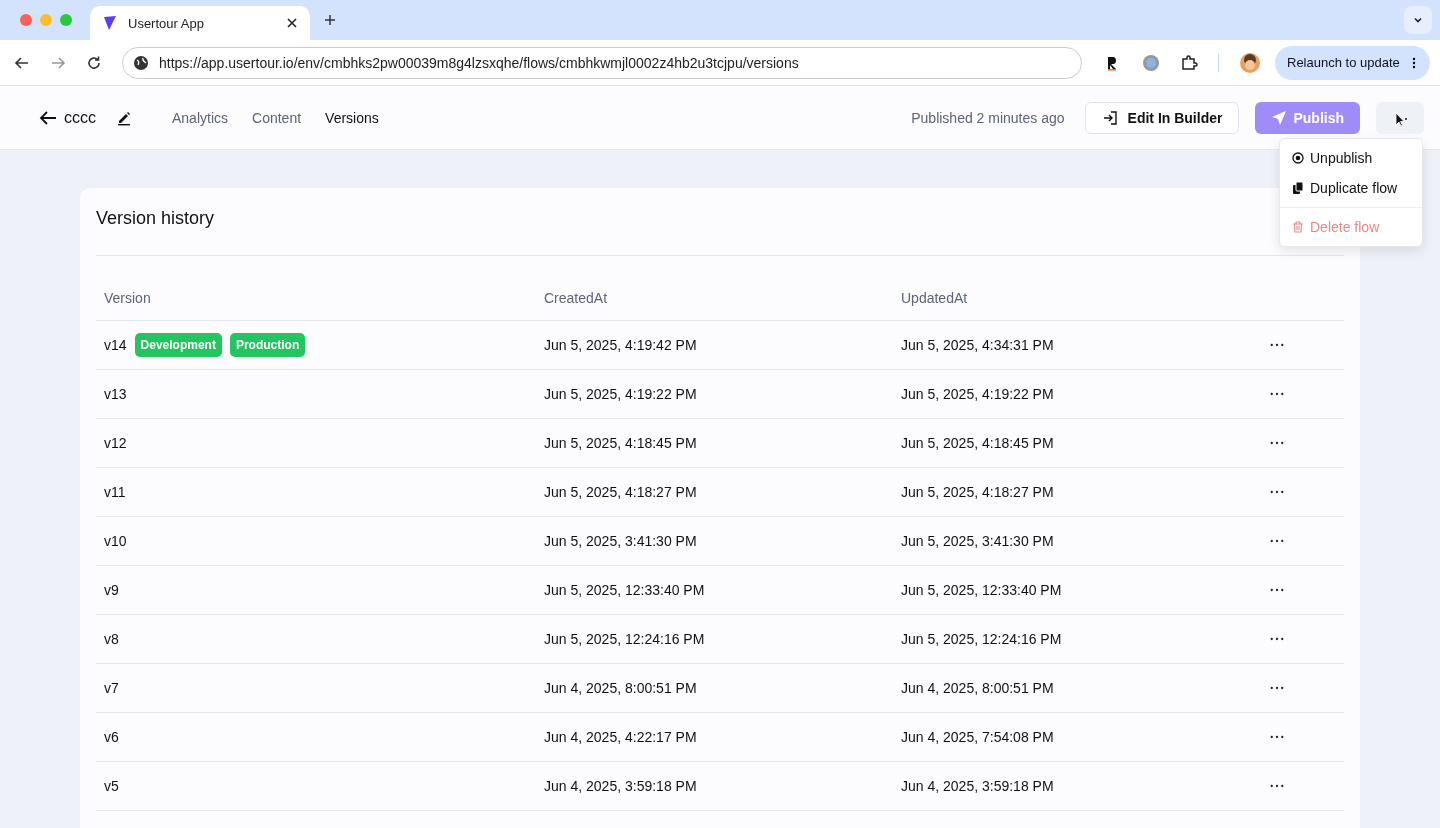  Describe the element at coordinates (115, 394) in the screenshot. I see `version-label: v13` at that location.